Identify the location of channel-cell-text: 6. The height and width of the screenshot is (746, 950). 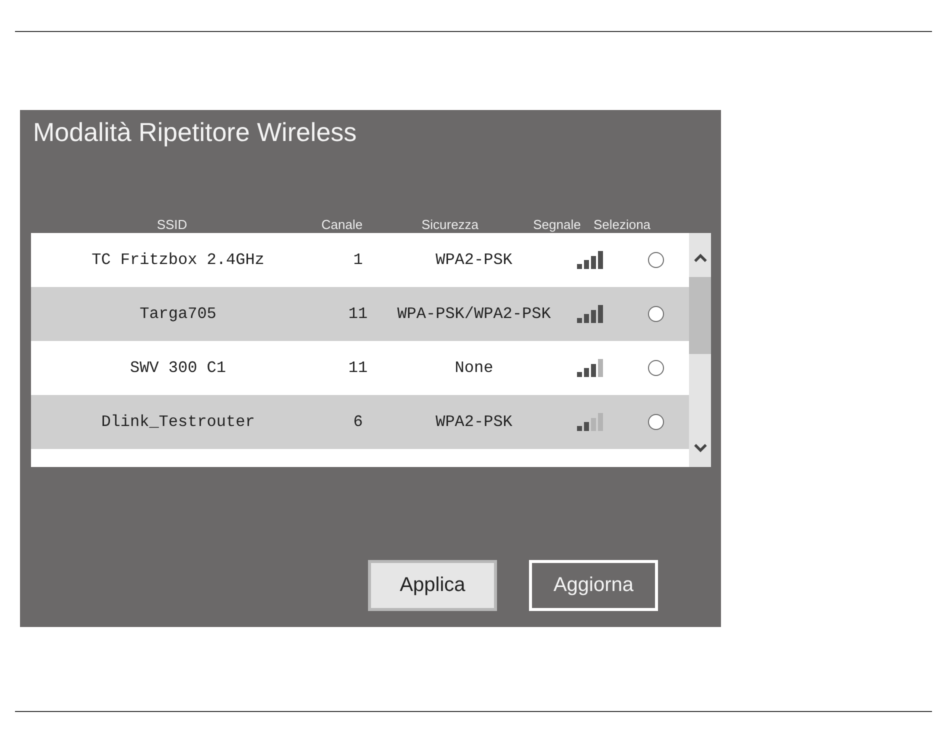
(358, 422).